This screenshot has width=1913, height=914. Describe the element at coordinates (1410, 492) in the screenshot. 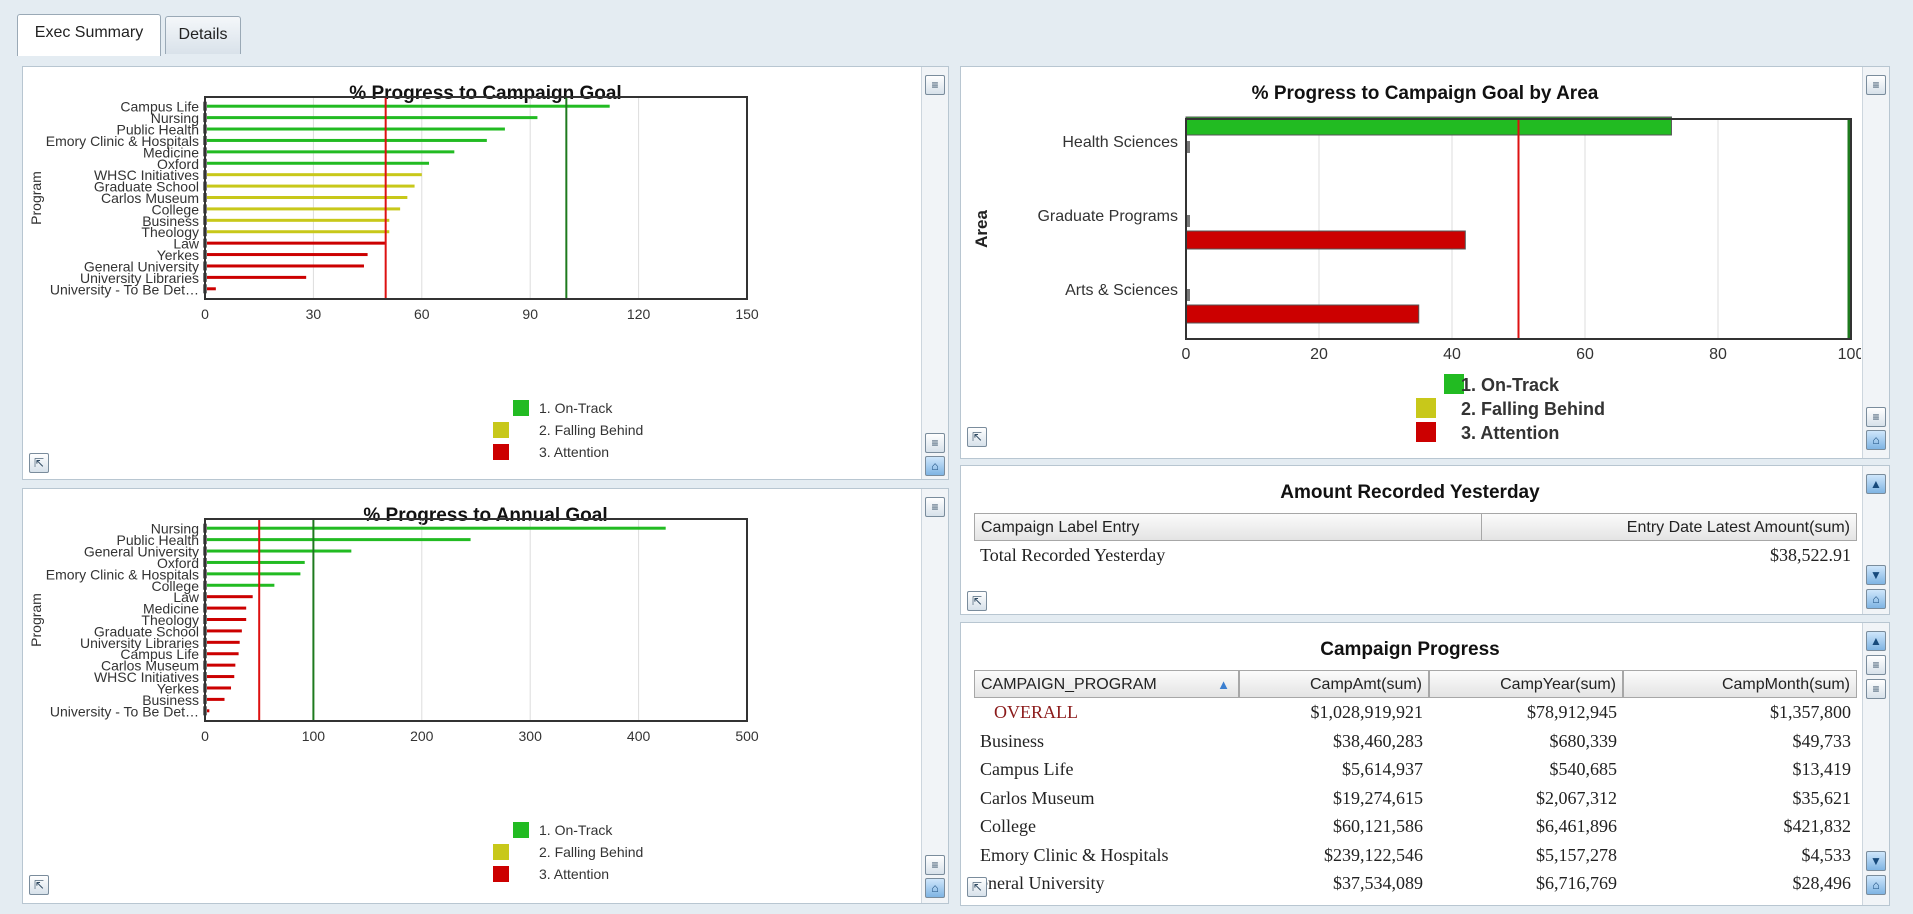

I see `yesterday-title: Amount Recorded Yesterday` at that location.